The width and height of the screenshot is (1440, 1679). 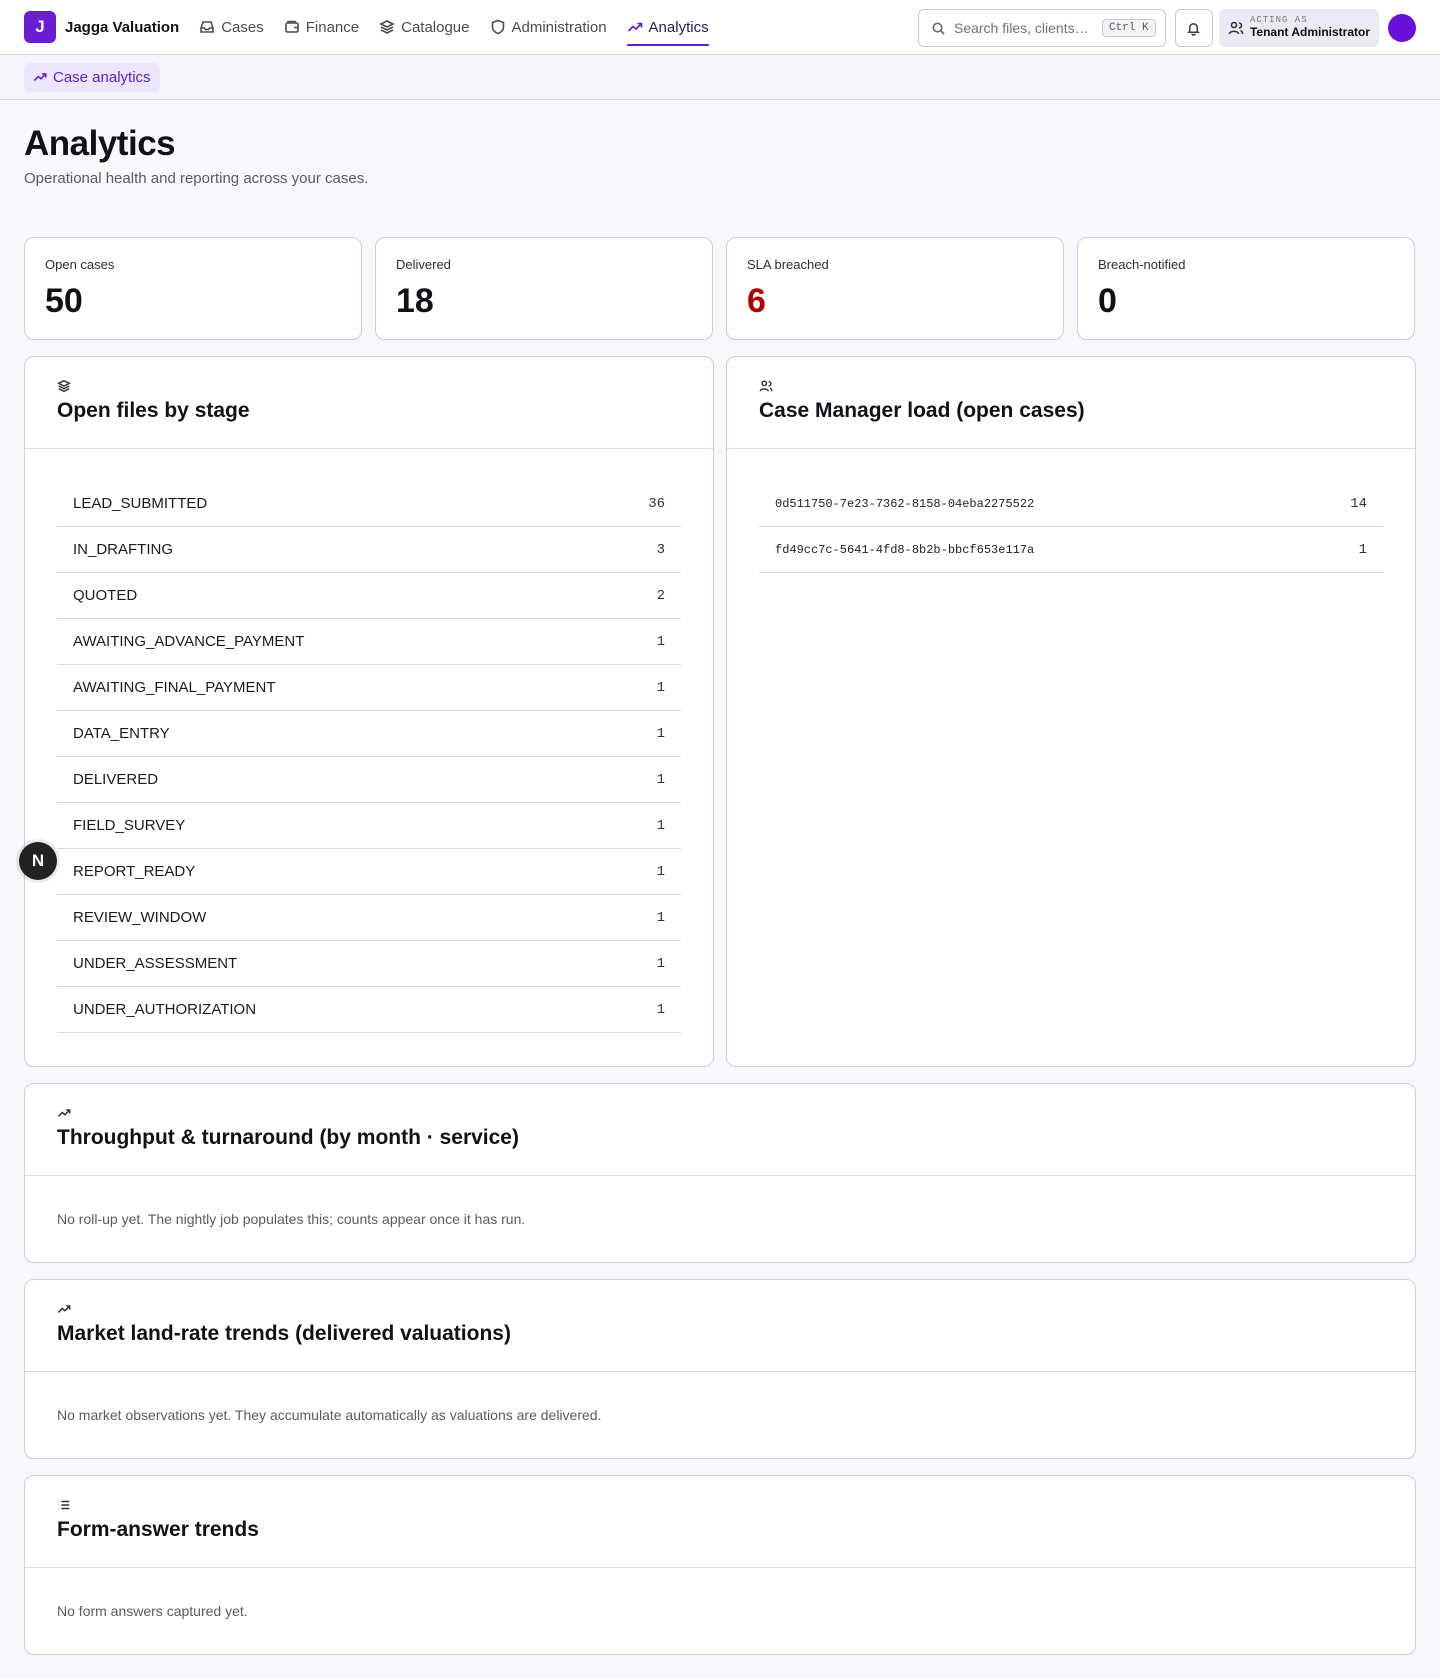 I want to click on panel-title: Case Manager load (open cases), so click(x=922, y=410).